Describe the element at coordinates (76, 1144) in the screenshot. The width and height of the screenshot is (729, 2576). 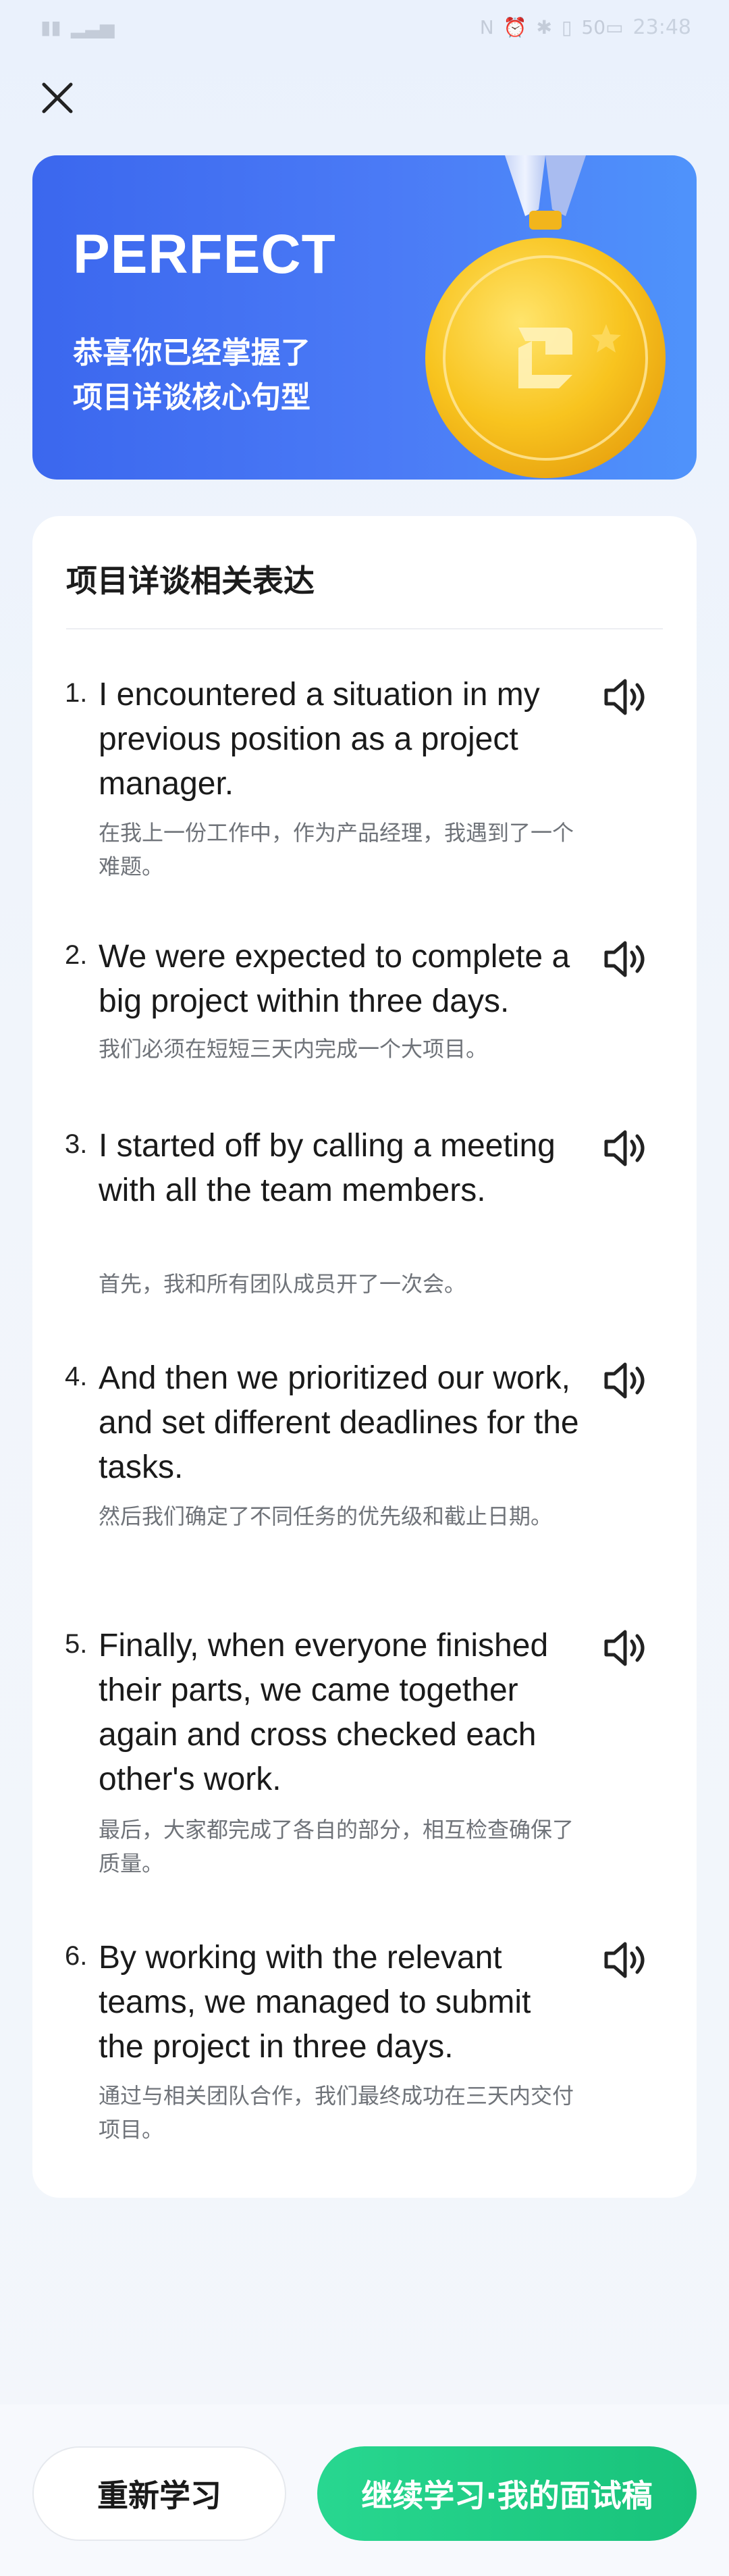
I see `item-number: 3.` at that location.